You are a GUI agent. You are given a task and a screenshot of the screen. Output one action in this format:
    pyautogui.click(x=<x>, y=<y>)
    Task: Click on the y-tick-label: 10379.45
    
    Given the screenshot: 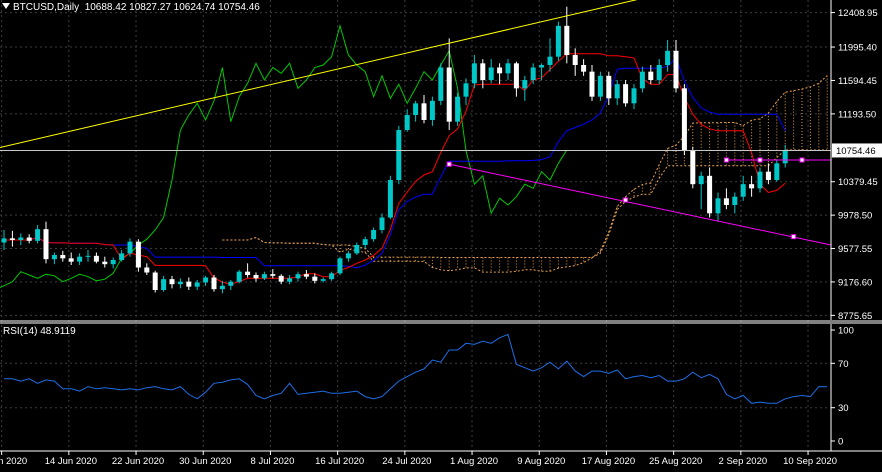 What is the action you would take?
    pyautogui.click(x=858, y=182)
    